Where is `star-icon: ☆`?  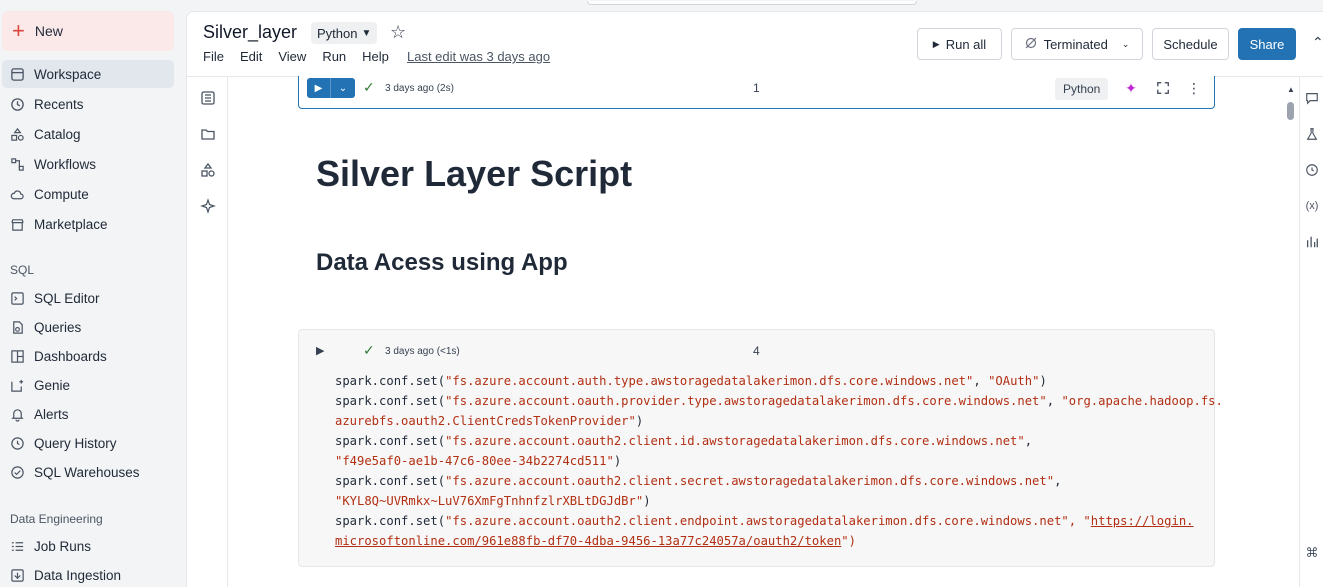 star-icon: ☆ is located at coordinates (398, 32).